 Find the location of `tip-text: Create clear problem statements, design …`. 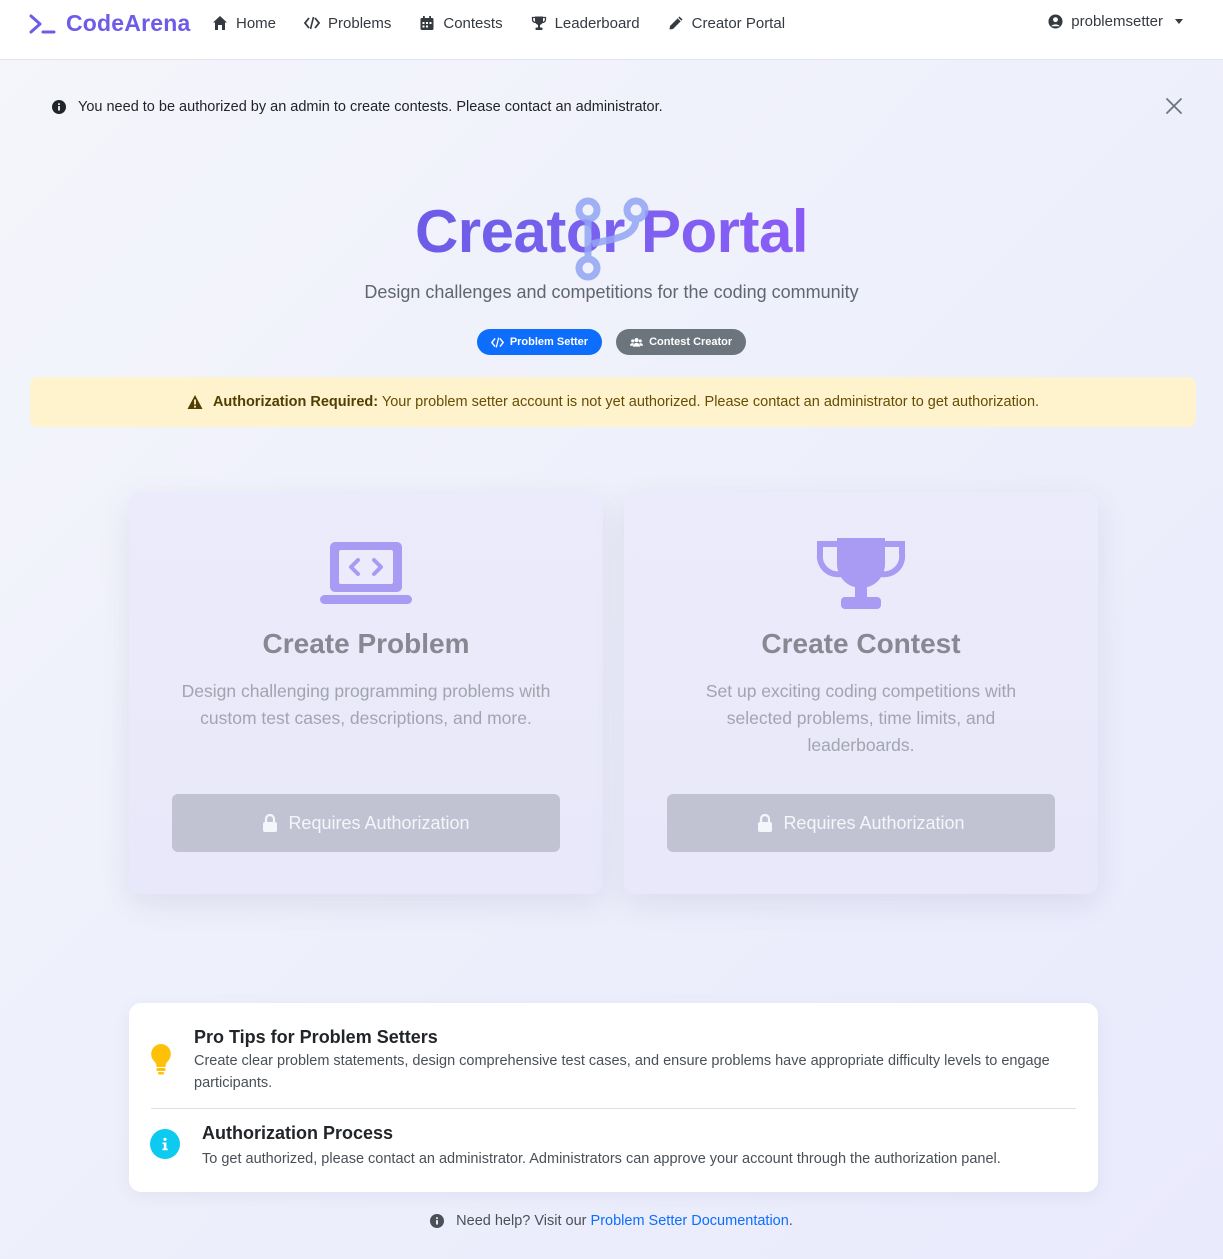

tip-text: Create clear problem statements, design … is located at coordinates (622, 1072).